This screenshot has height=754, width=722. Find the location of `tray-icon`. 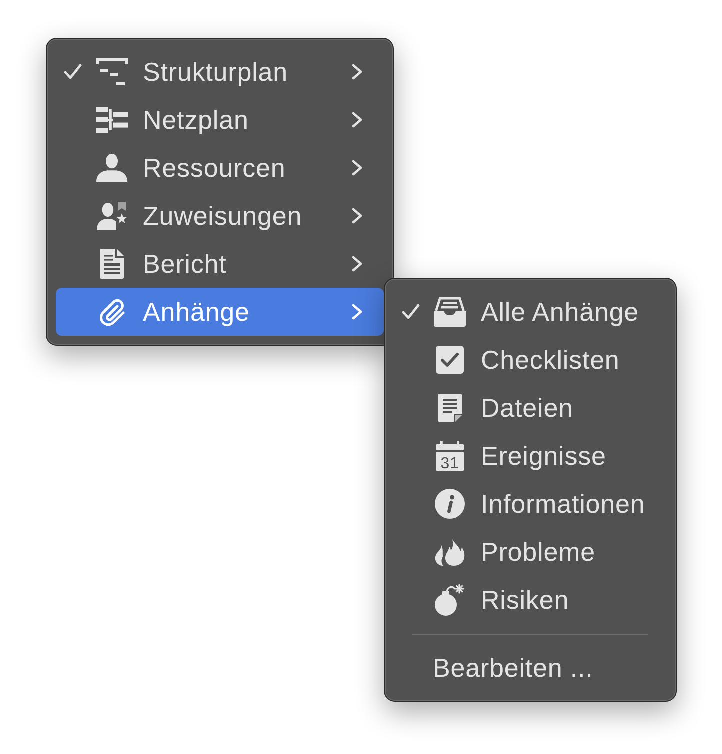

tray-icon is located at coordinates (450, 312).